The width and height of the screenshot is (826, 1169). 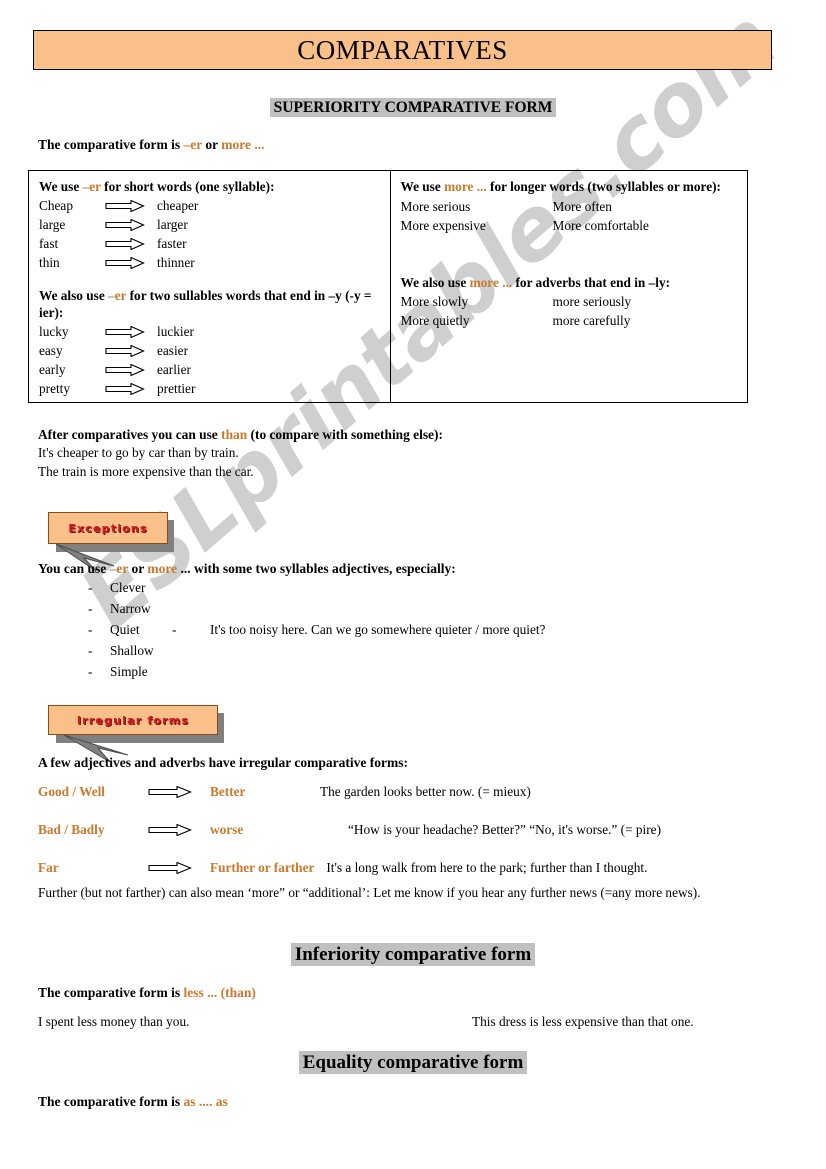 What do you see at coordinates (591, 321) in the screenshot?
I see `word-item: more carefully` at bounding box center [591, 321].